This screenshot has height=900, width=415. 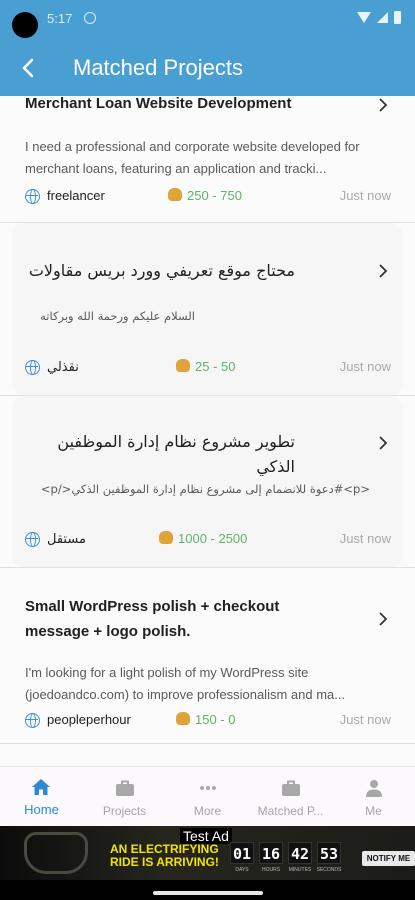 I want to click on bottom-navigation: Home Projects More Matched P... Me, so click(x=207, y=796).